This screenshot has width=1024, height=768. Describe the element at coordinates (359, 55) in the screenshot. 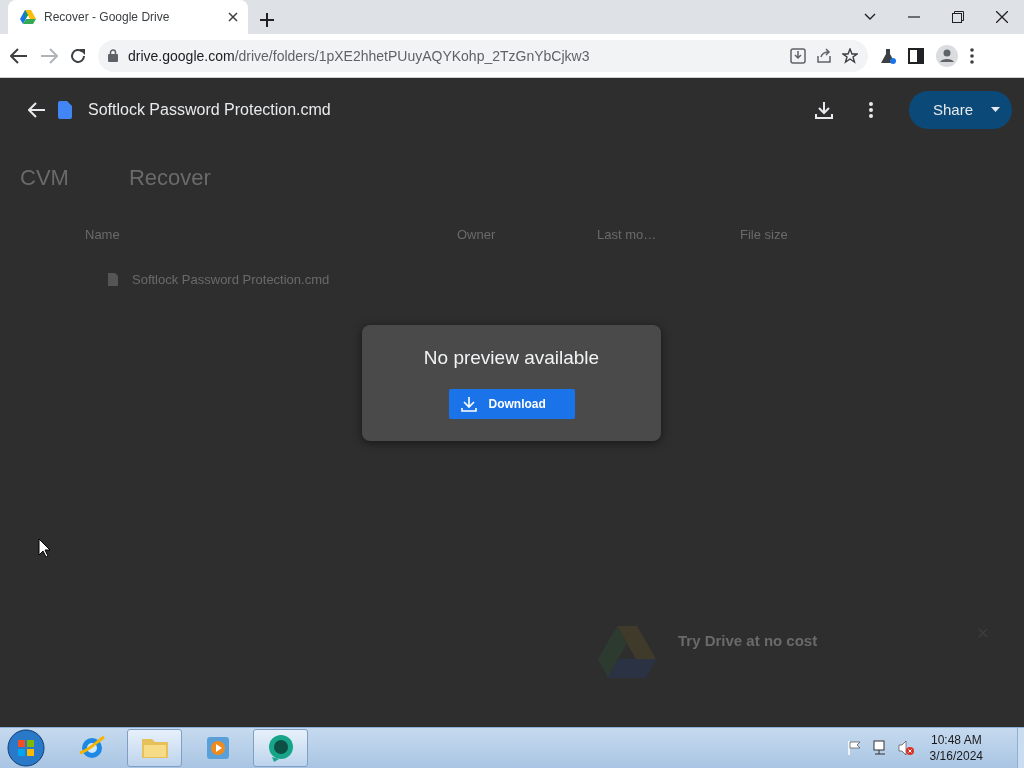

I see `url-text: drive.google.com/drive/folders/1pXE2hhetPUuyAQYKohp_2TzGnYbCjkw3` at that location.